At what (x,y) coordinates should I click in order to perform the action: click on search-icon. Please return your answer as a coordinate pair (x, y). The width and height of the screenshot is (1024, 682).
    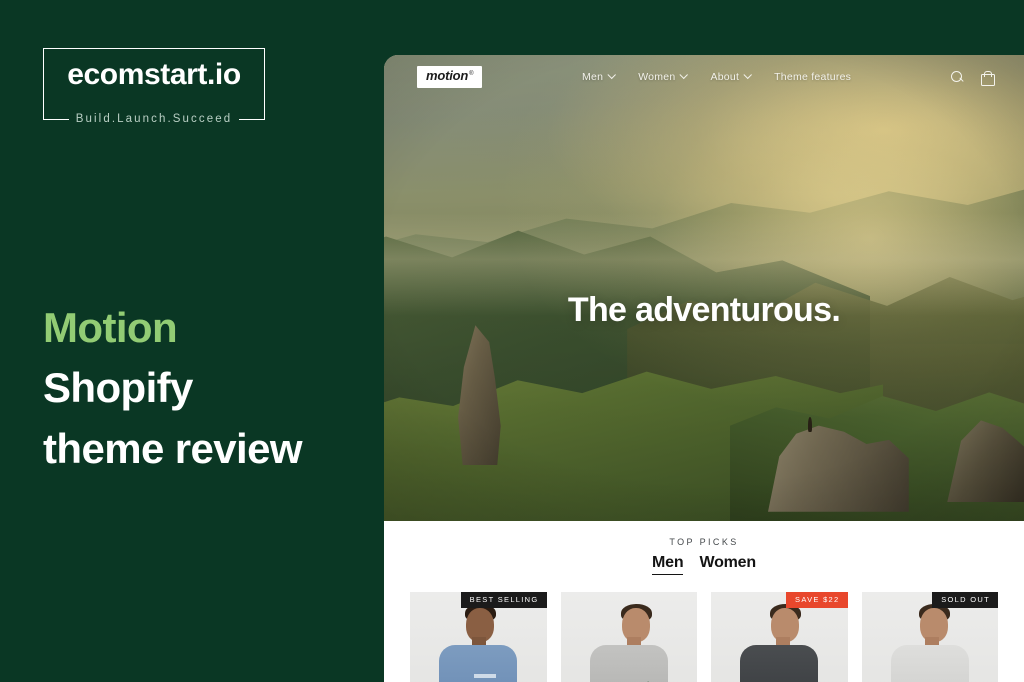
    Looking at the image, I should click on (957, 77).